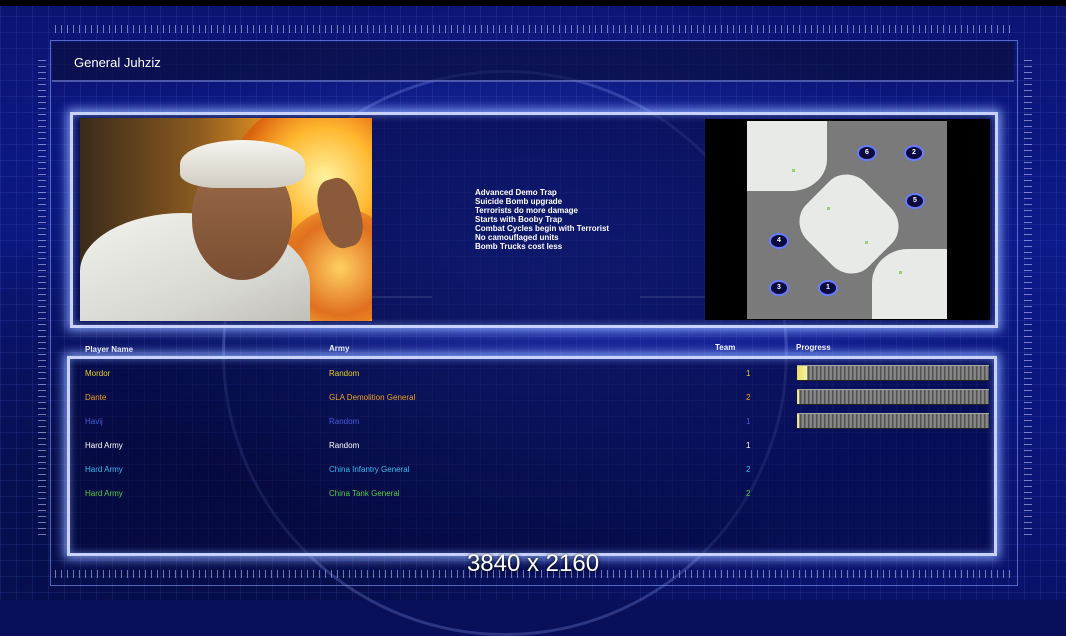 This screenshot has width=1066, height=636. Describe the element at coordinates (847, 219) in the screenshot. I see `map-preview: 6 2 5 4 3 1` at that location.